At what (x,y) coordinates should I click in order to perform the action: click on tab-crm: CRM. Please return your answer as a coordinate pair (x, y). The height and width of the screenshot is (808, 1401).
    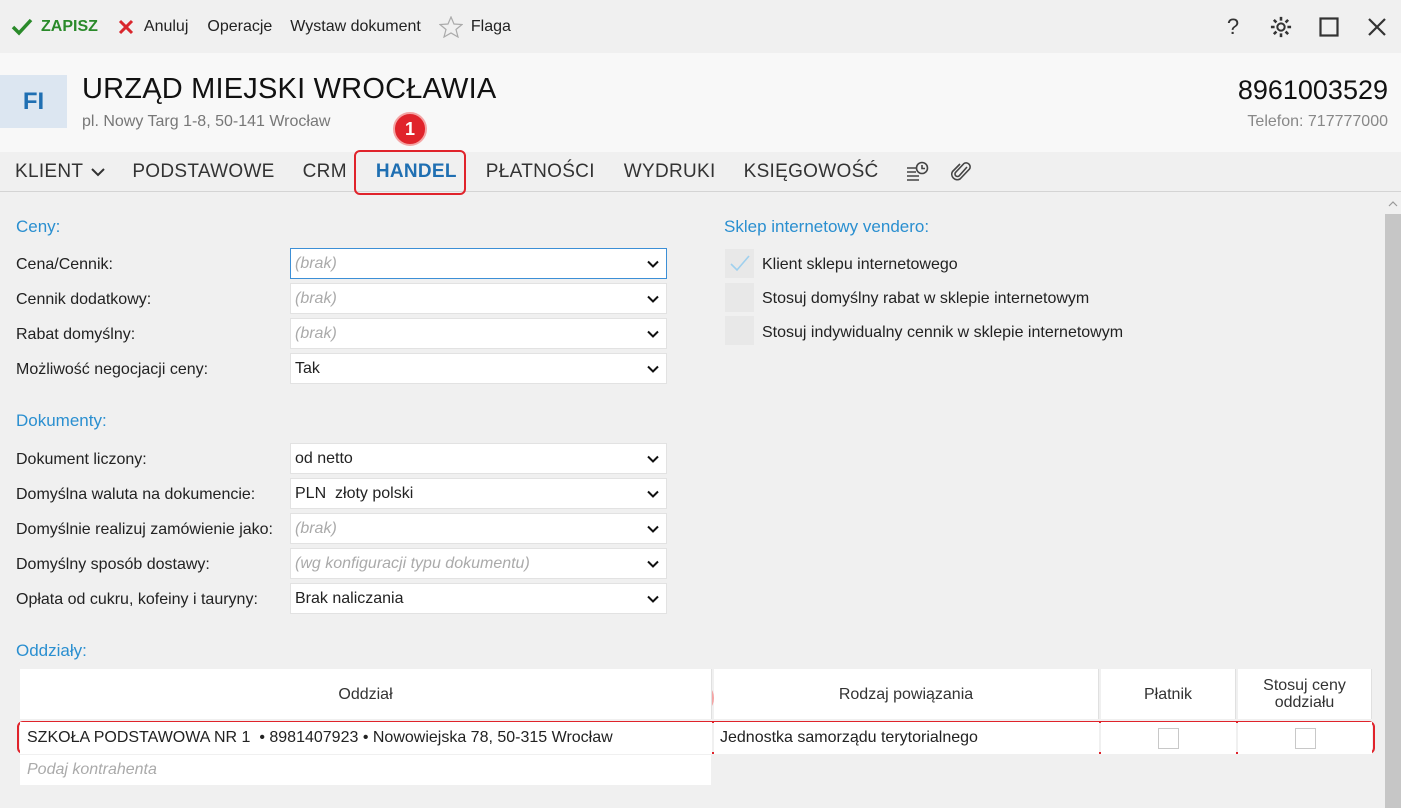
    Looking at the image, I should click on (325, 172).